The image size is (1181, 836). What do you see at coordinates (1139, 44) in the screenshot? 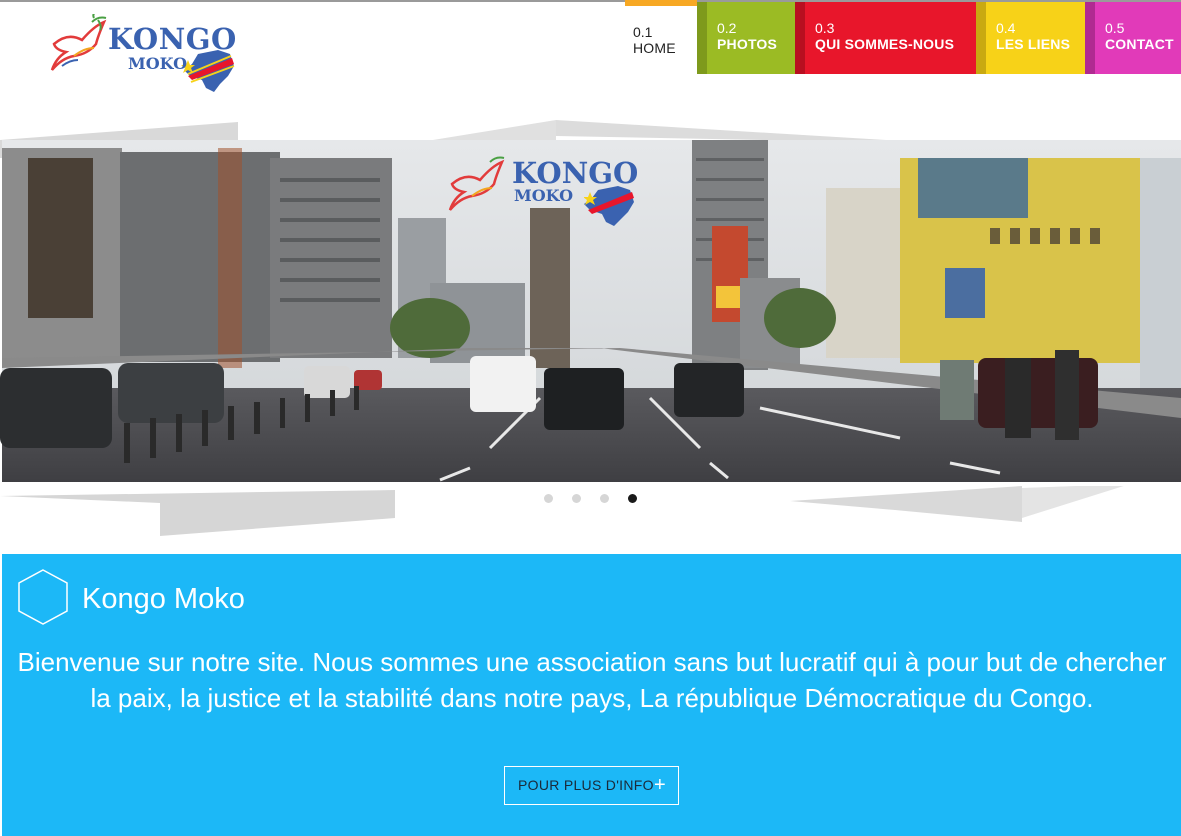
I see `nav-item-label: CONTACT` at bounding box center [1139, 44].